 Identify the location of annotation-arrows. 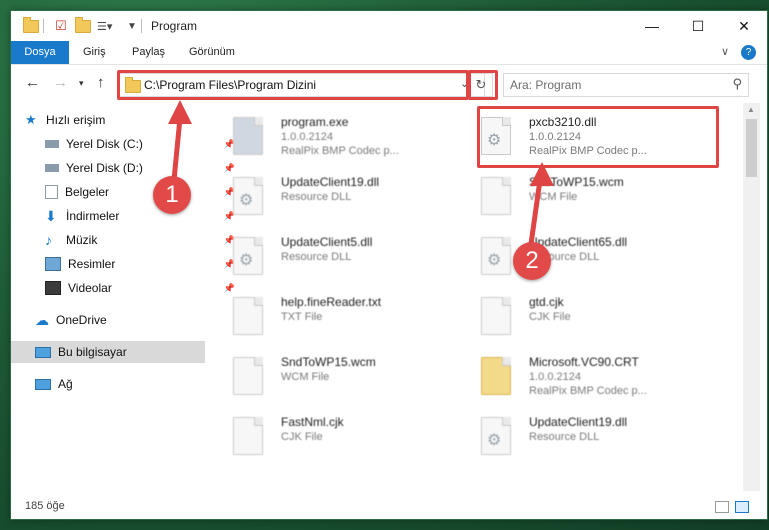
(361, 172).